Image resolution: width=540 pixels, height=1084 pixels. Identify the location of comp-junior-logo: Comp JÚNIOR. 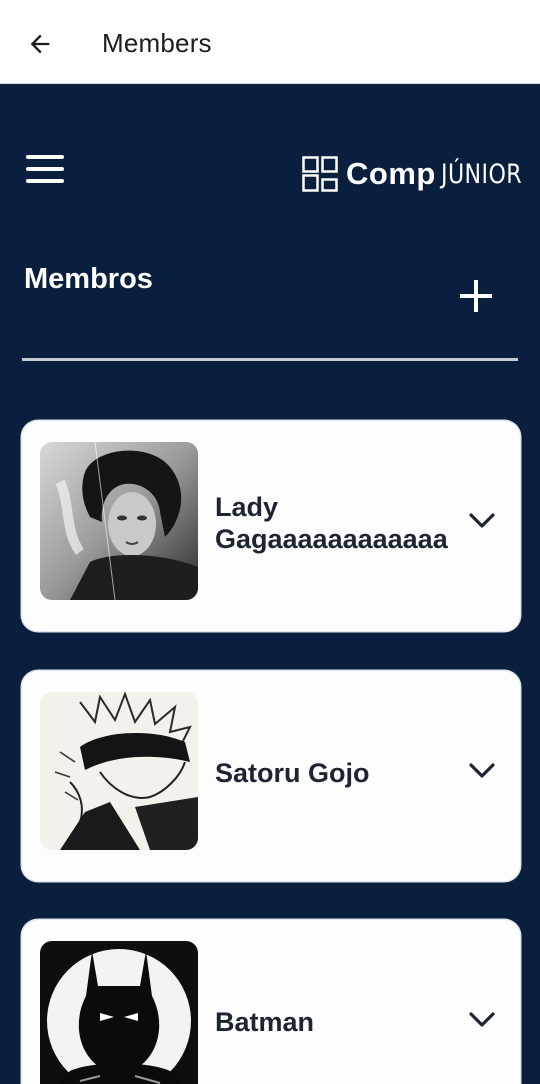
(421, 174).